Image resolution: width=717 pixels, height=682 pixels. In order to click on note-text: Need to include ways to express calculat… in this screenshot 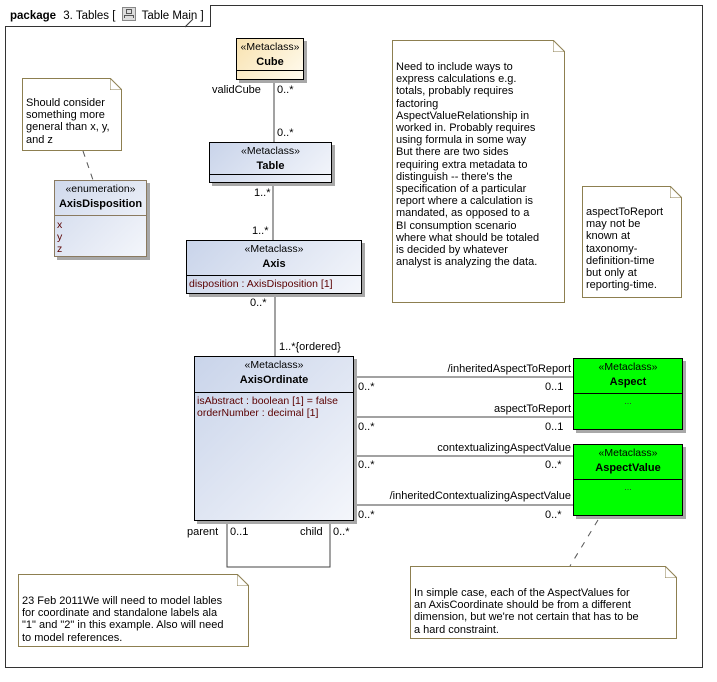, I will do `click(468, 165)`.